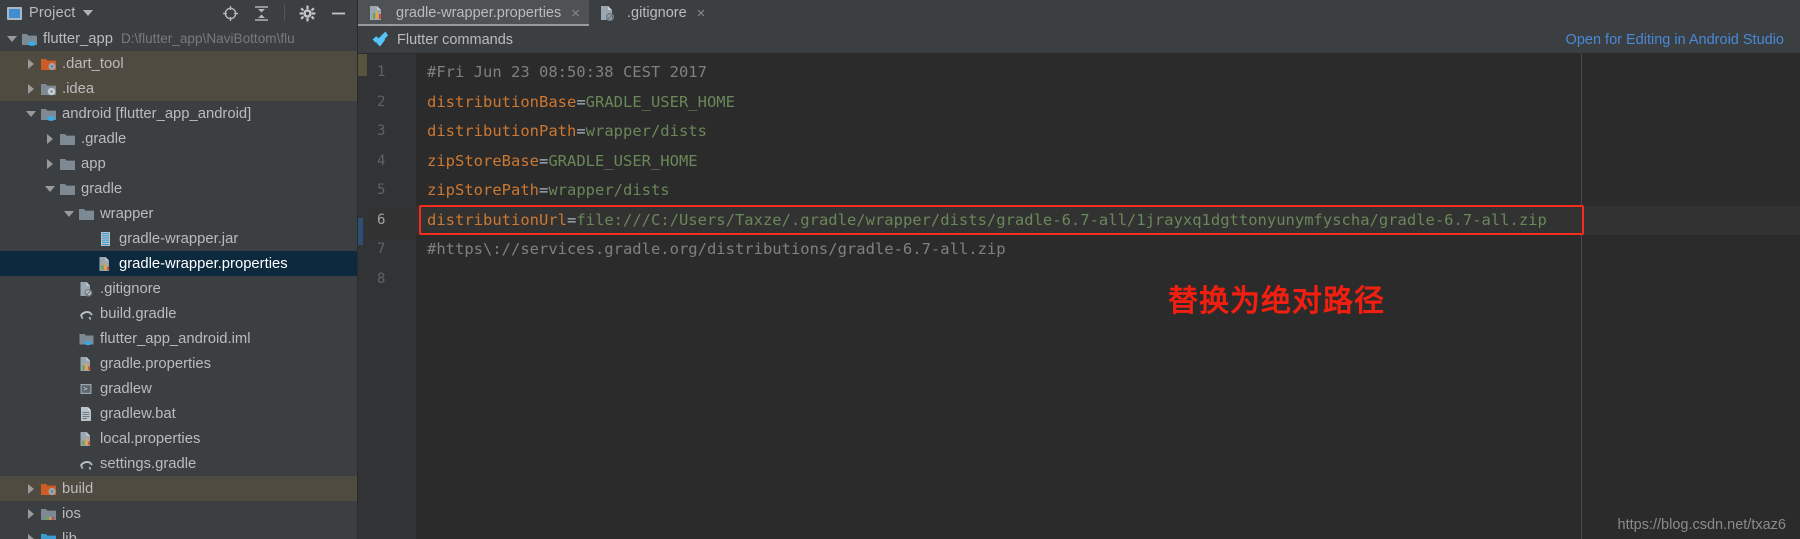  What do you see at coordinates (230, 13) in the screenshot?
I see `locate-icon` at bounding box center [230, 13].